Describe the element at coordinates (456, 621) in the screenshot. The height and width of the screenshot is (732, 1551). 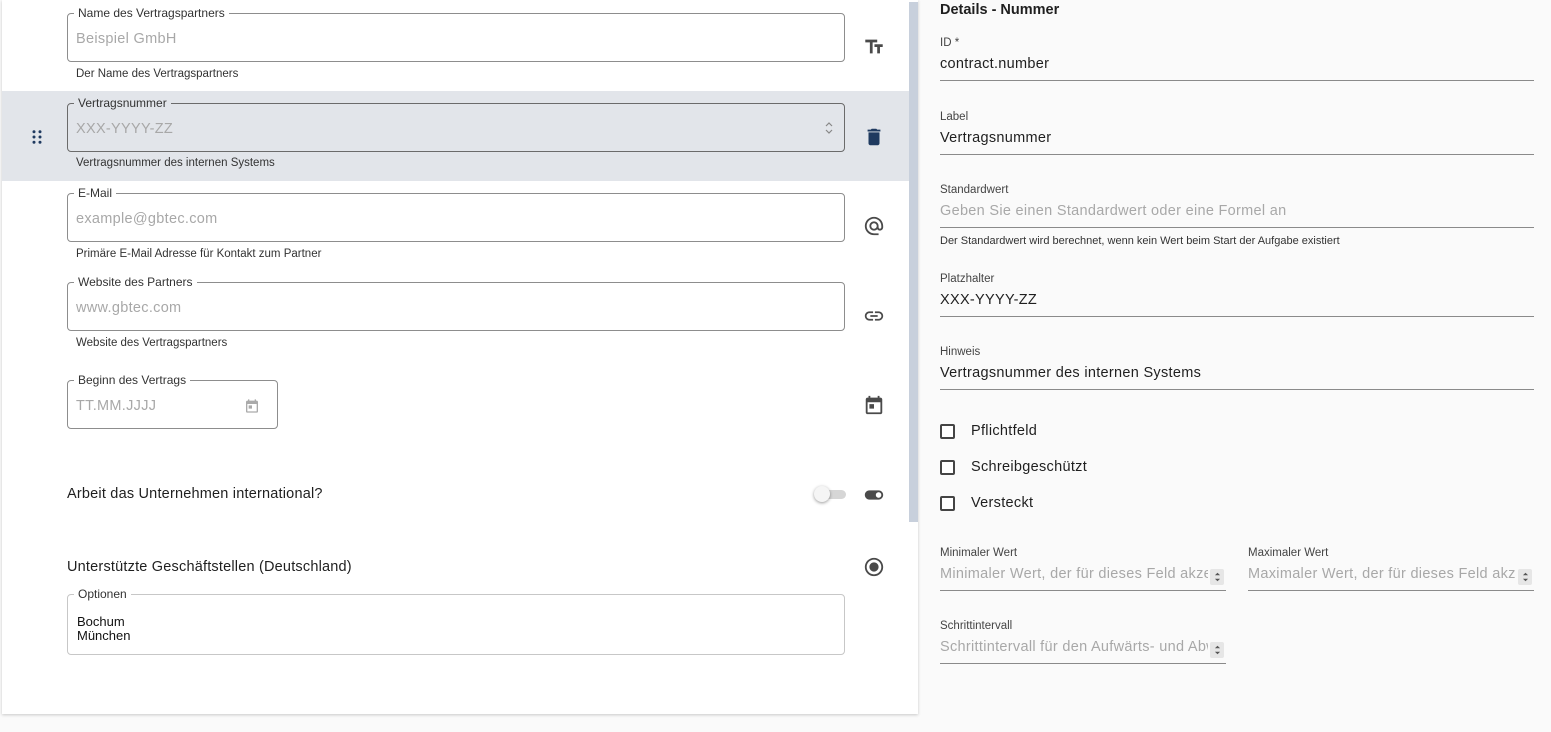
I see `options-textarea: Optionen Bochum München` at that location.